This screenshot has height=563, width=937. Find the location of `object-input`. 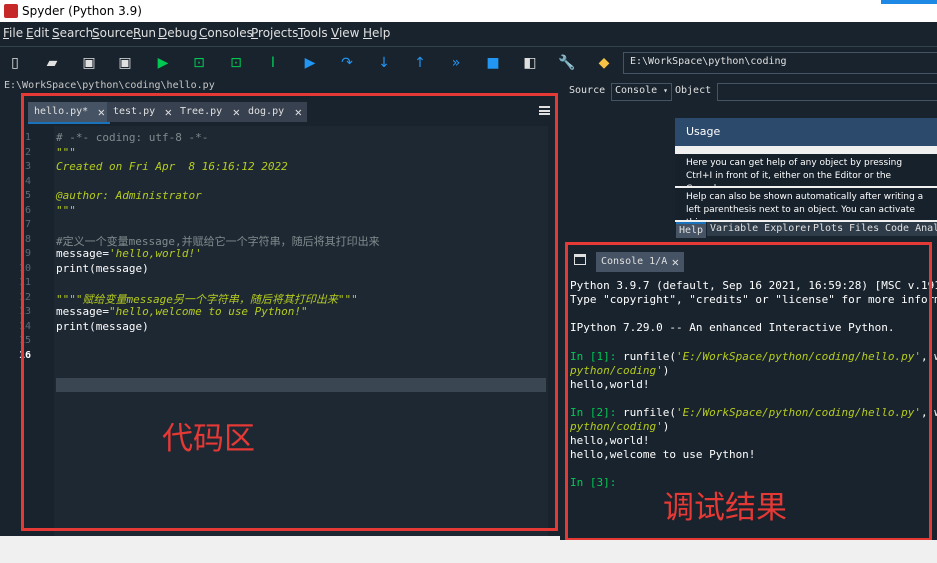

object-input is located at coordinates (827, 92).